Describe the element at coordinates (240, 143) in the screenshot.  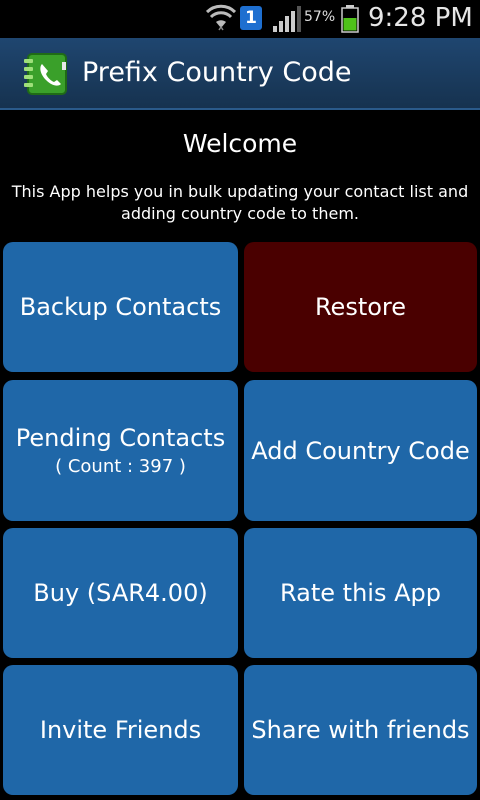
I see `welcome-title: Welcome` at that location.